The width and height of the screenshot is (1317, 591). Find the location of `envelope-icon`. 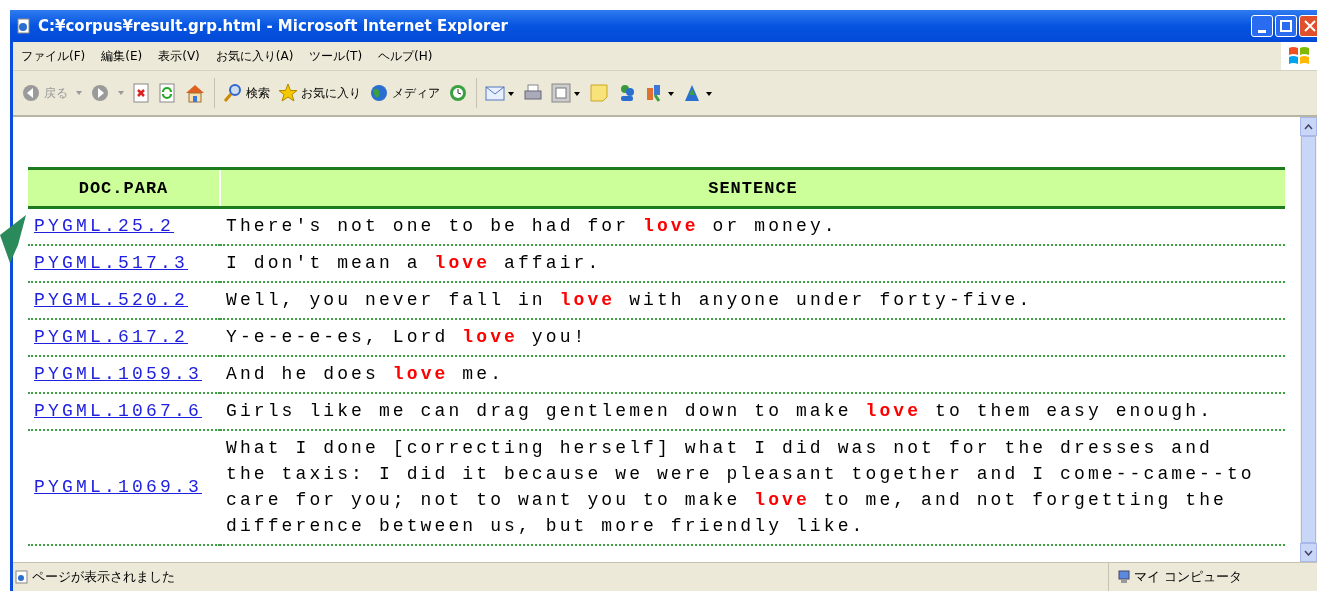

envelope-icon is located at coordinates (500, 93).